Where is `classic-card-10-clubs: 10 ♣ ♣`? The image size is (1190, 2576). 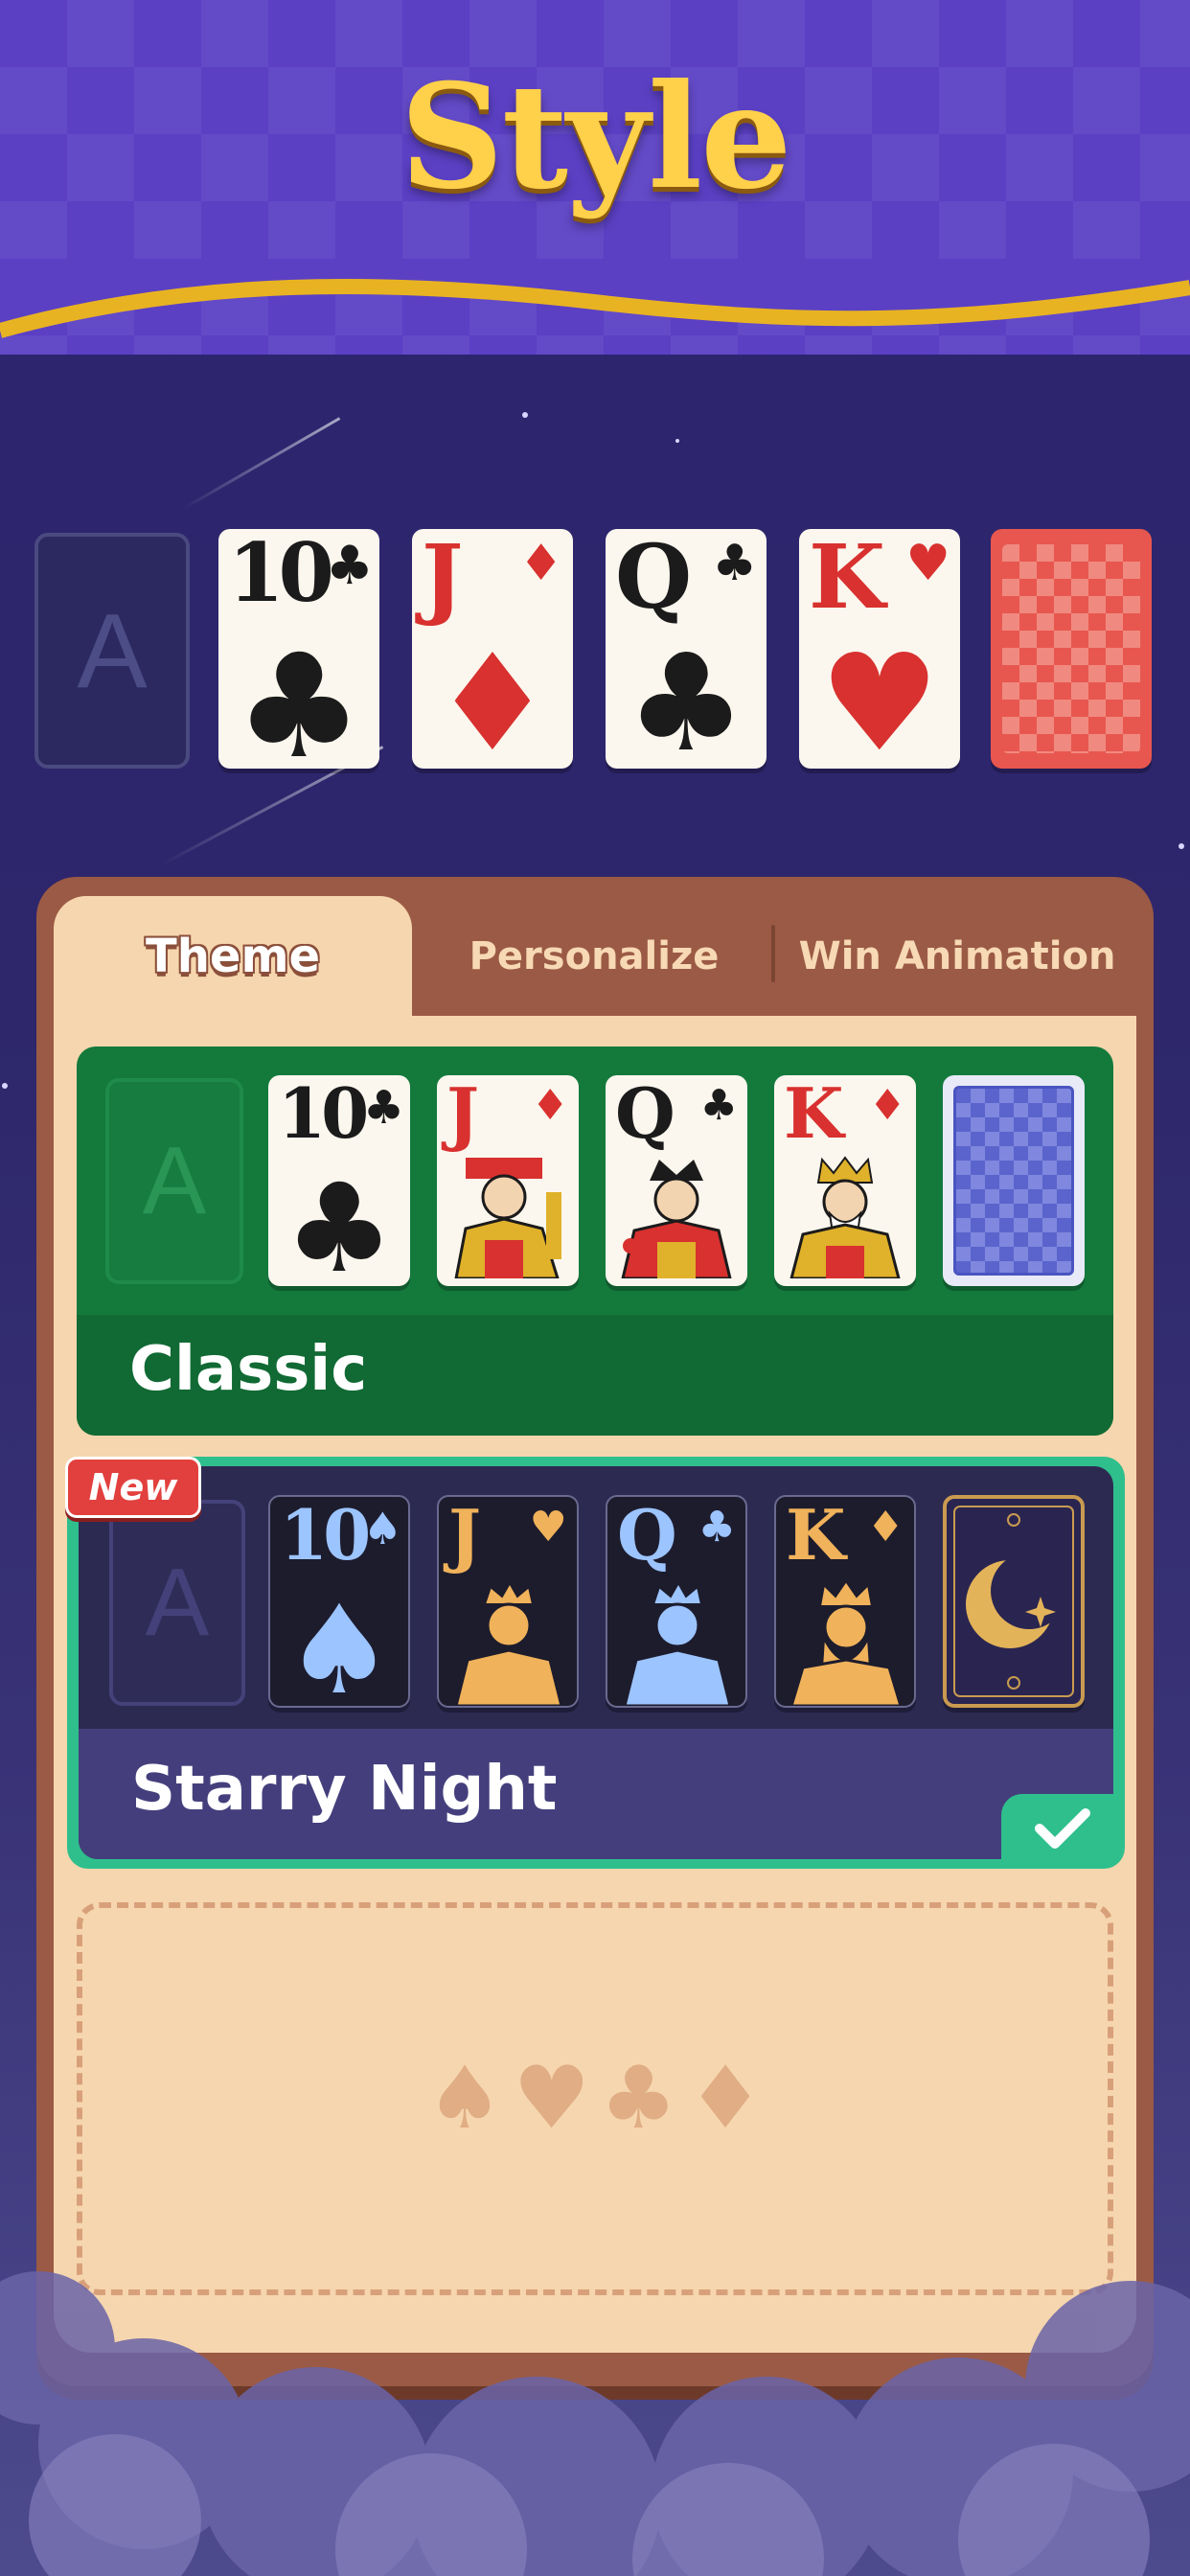
classic-card-10-clubs: 10 ♣ ♣ is located at coordinates (339, 1180).